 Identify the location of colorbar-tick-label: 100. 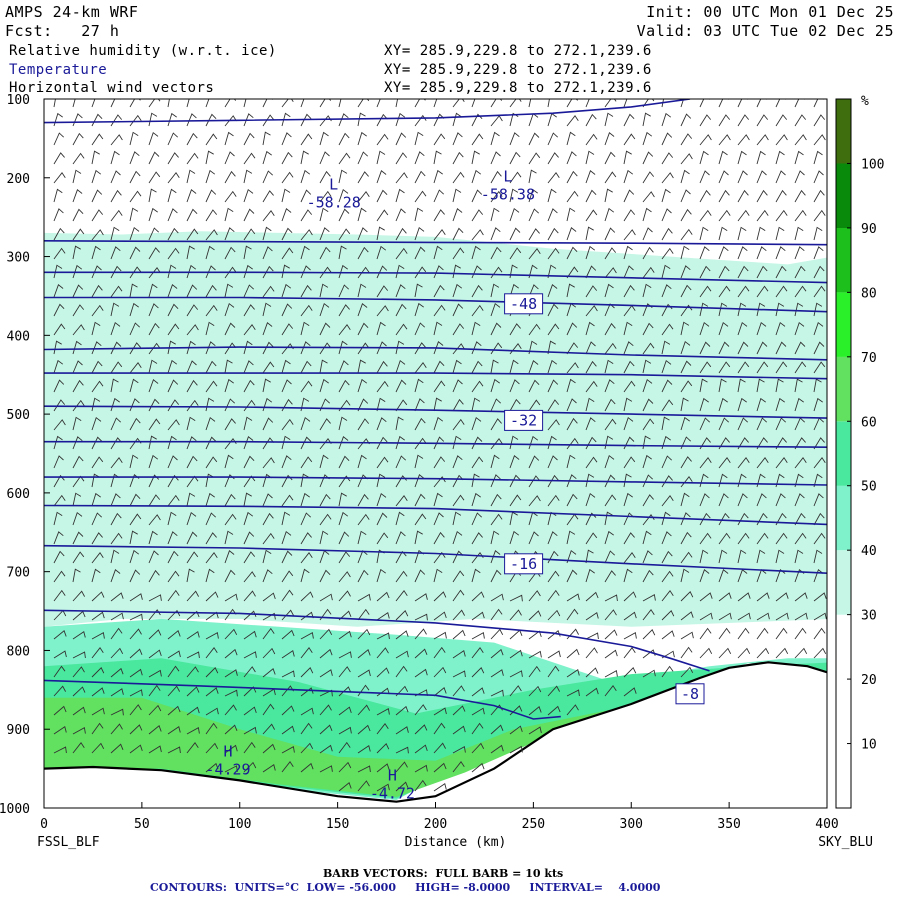
(872, 164).